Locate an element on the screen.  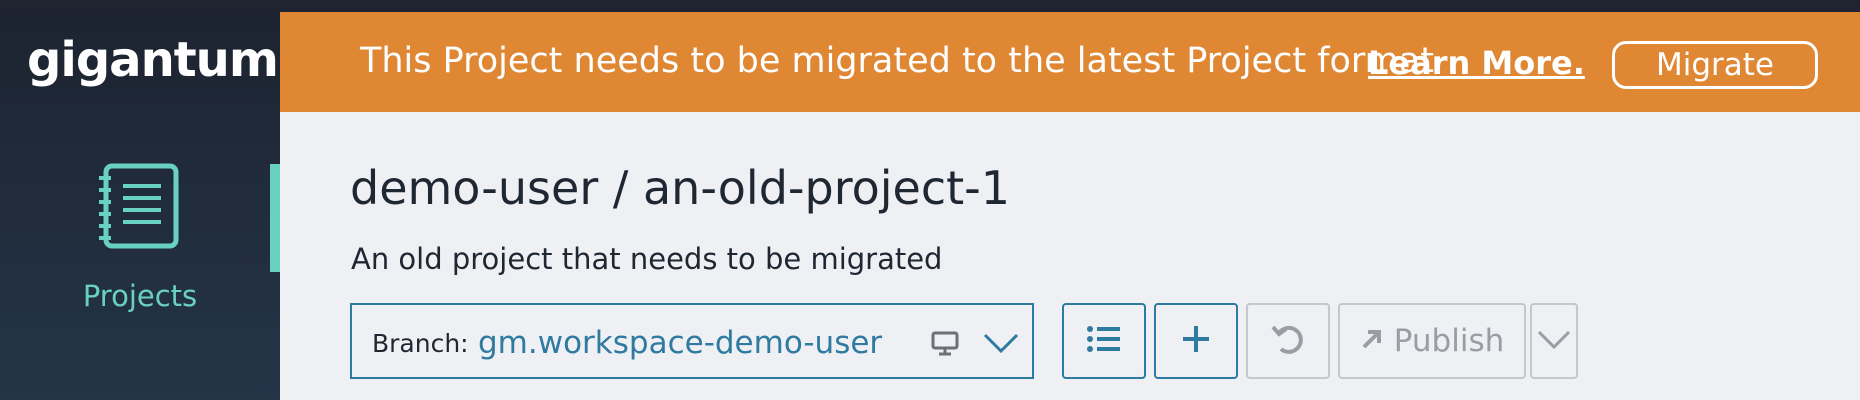
app-logo: gigantum is located at coordinates (153, 60).